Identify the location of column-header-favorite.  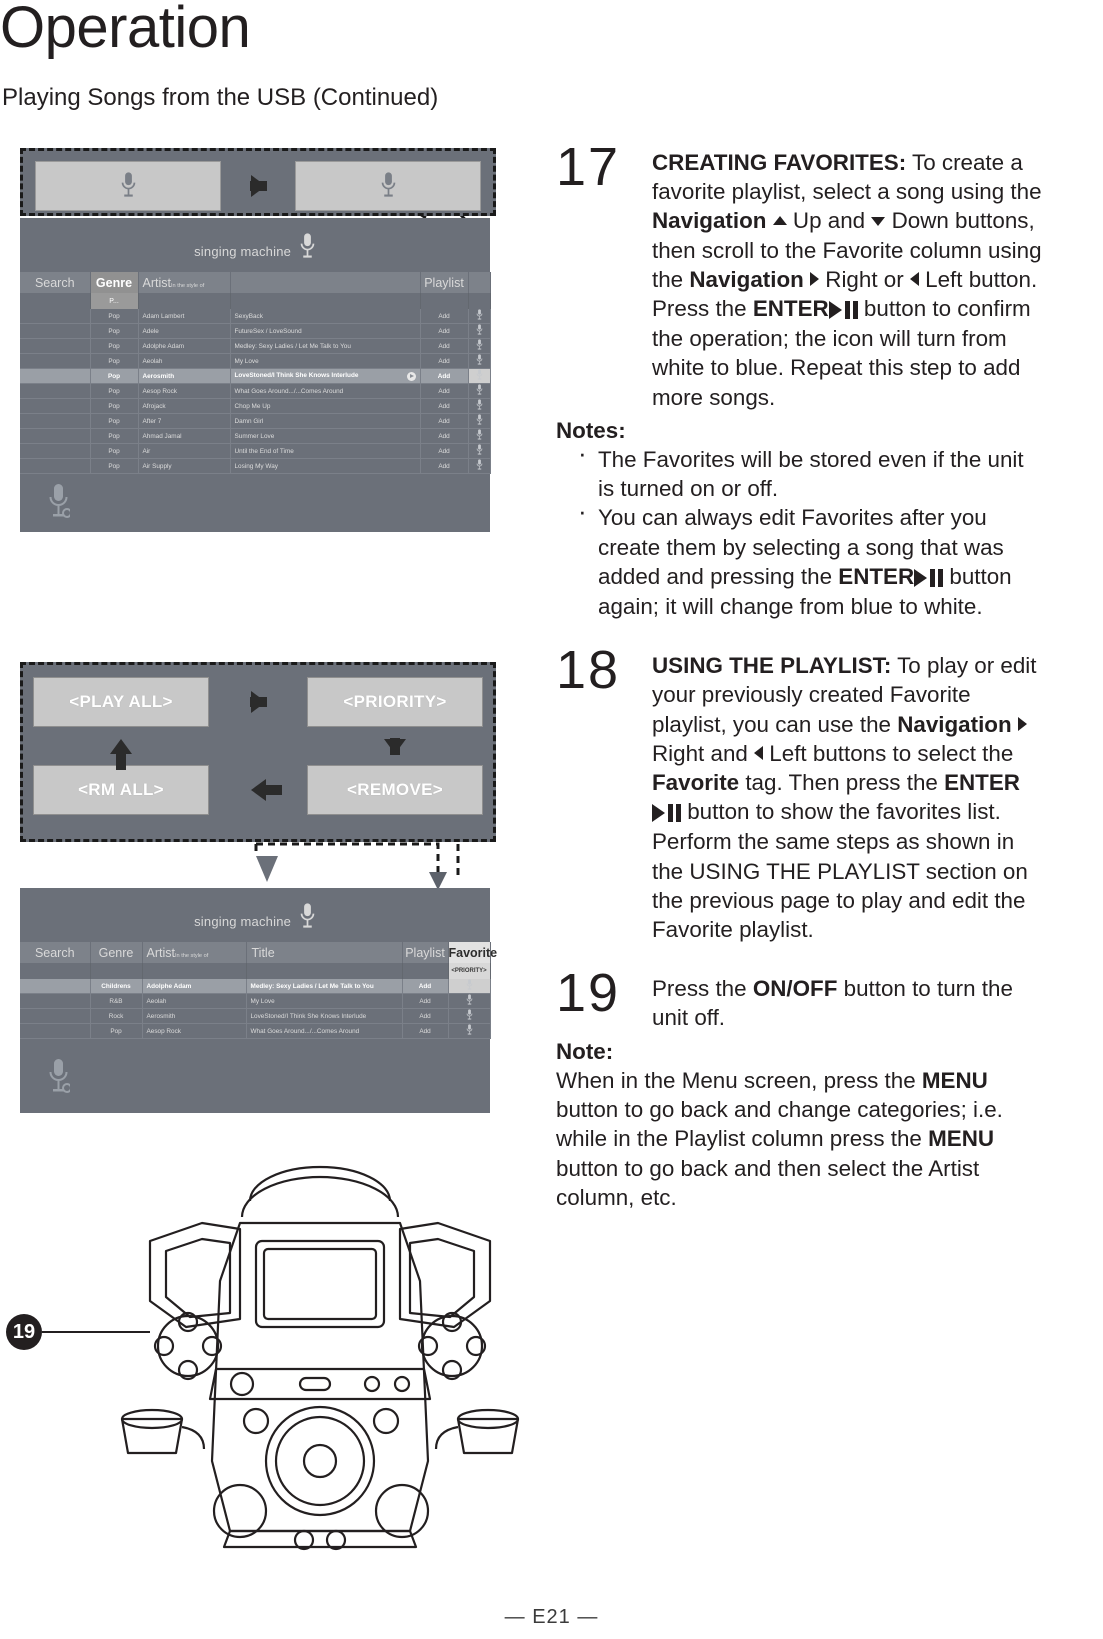
(479, 282).